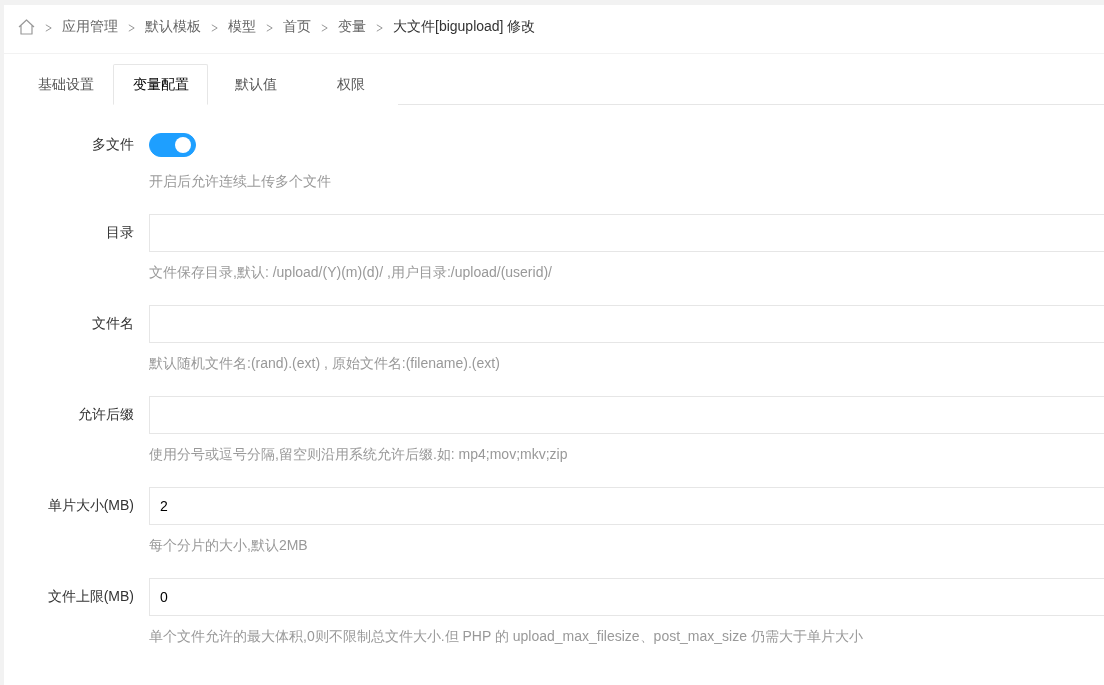 This screenshot has height=685, width=1104. I want to click on hint-text: 单个文件允许的最大体积,0则不限制总文件大小.但 PHP 的 upload_max_filesize、post_max_size 仍需大于单片大小, so click(506, 636).